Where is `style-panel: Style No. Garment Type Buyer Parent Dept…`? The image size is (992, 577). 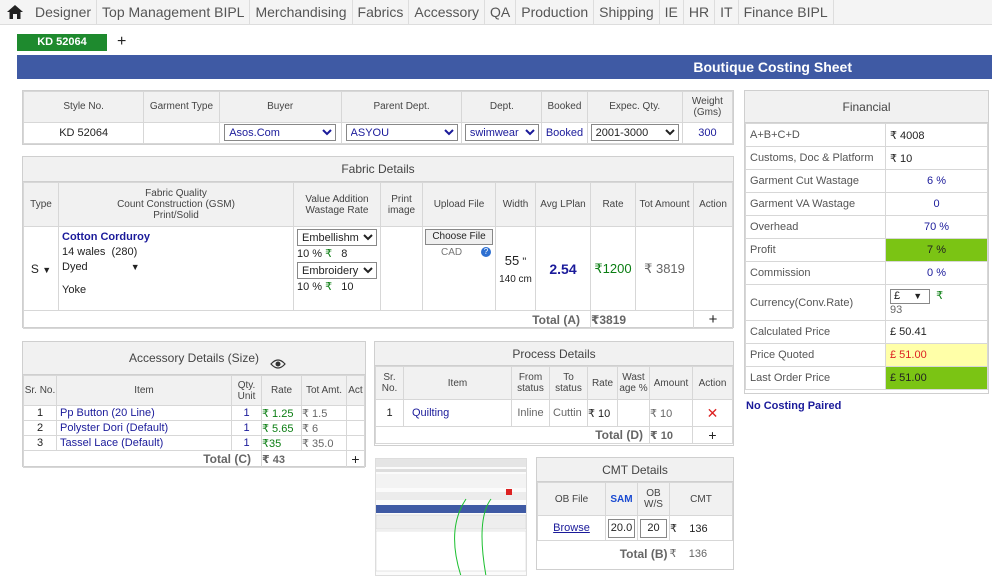 style-panel: Style No. Garment Type Buyer Parent Dept… is located at coordinates (378, 117).